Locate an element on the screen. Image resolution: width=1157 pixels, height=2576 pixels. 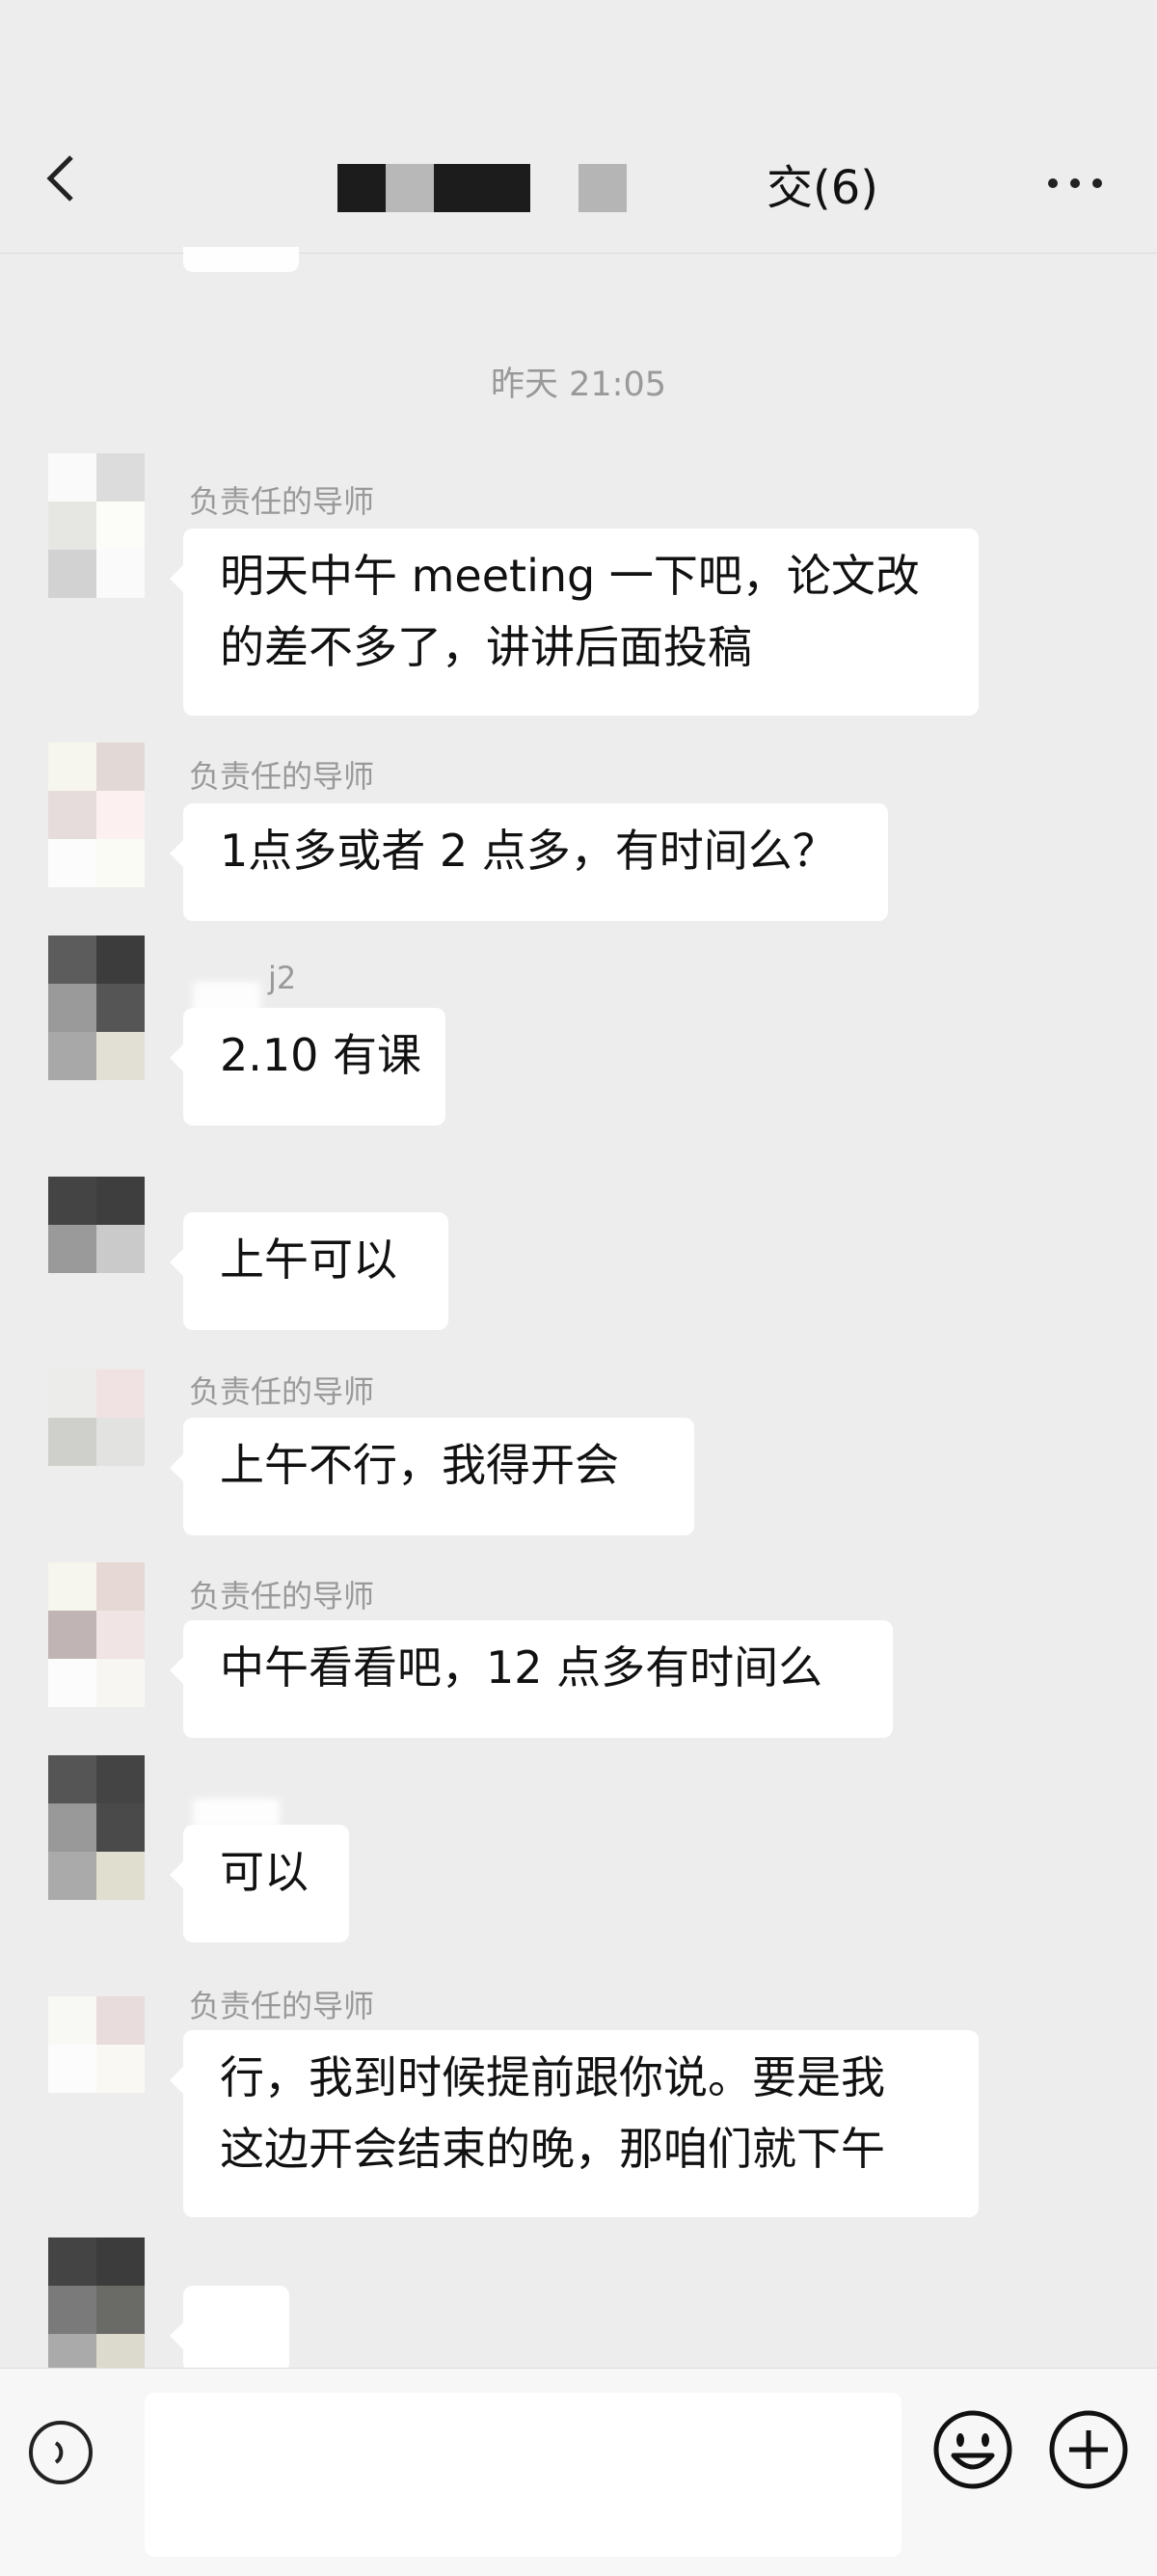
message-bubble: 行，我到时候提前跟你说。要是我 这边开会结束的晚，那咱们就下午 is located at coordinates (574, 2123).